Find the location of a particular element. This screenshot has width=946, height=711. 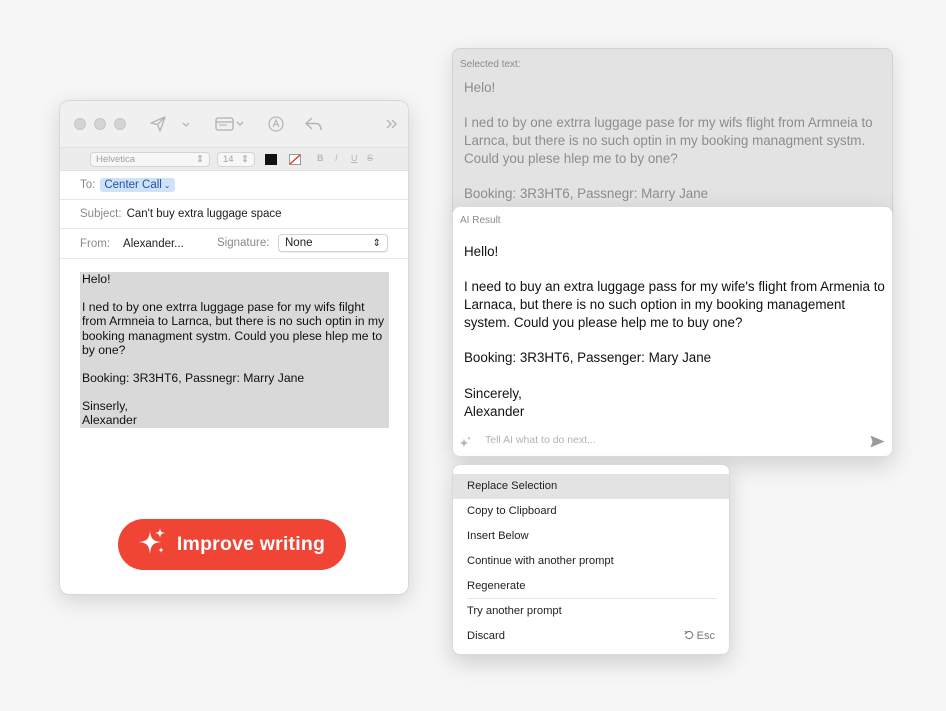

discard-shortcut: Esc is located at coordinates (699, 636).